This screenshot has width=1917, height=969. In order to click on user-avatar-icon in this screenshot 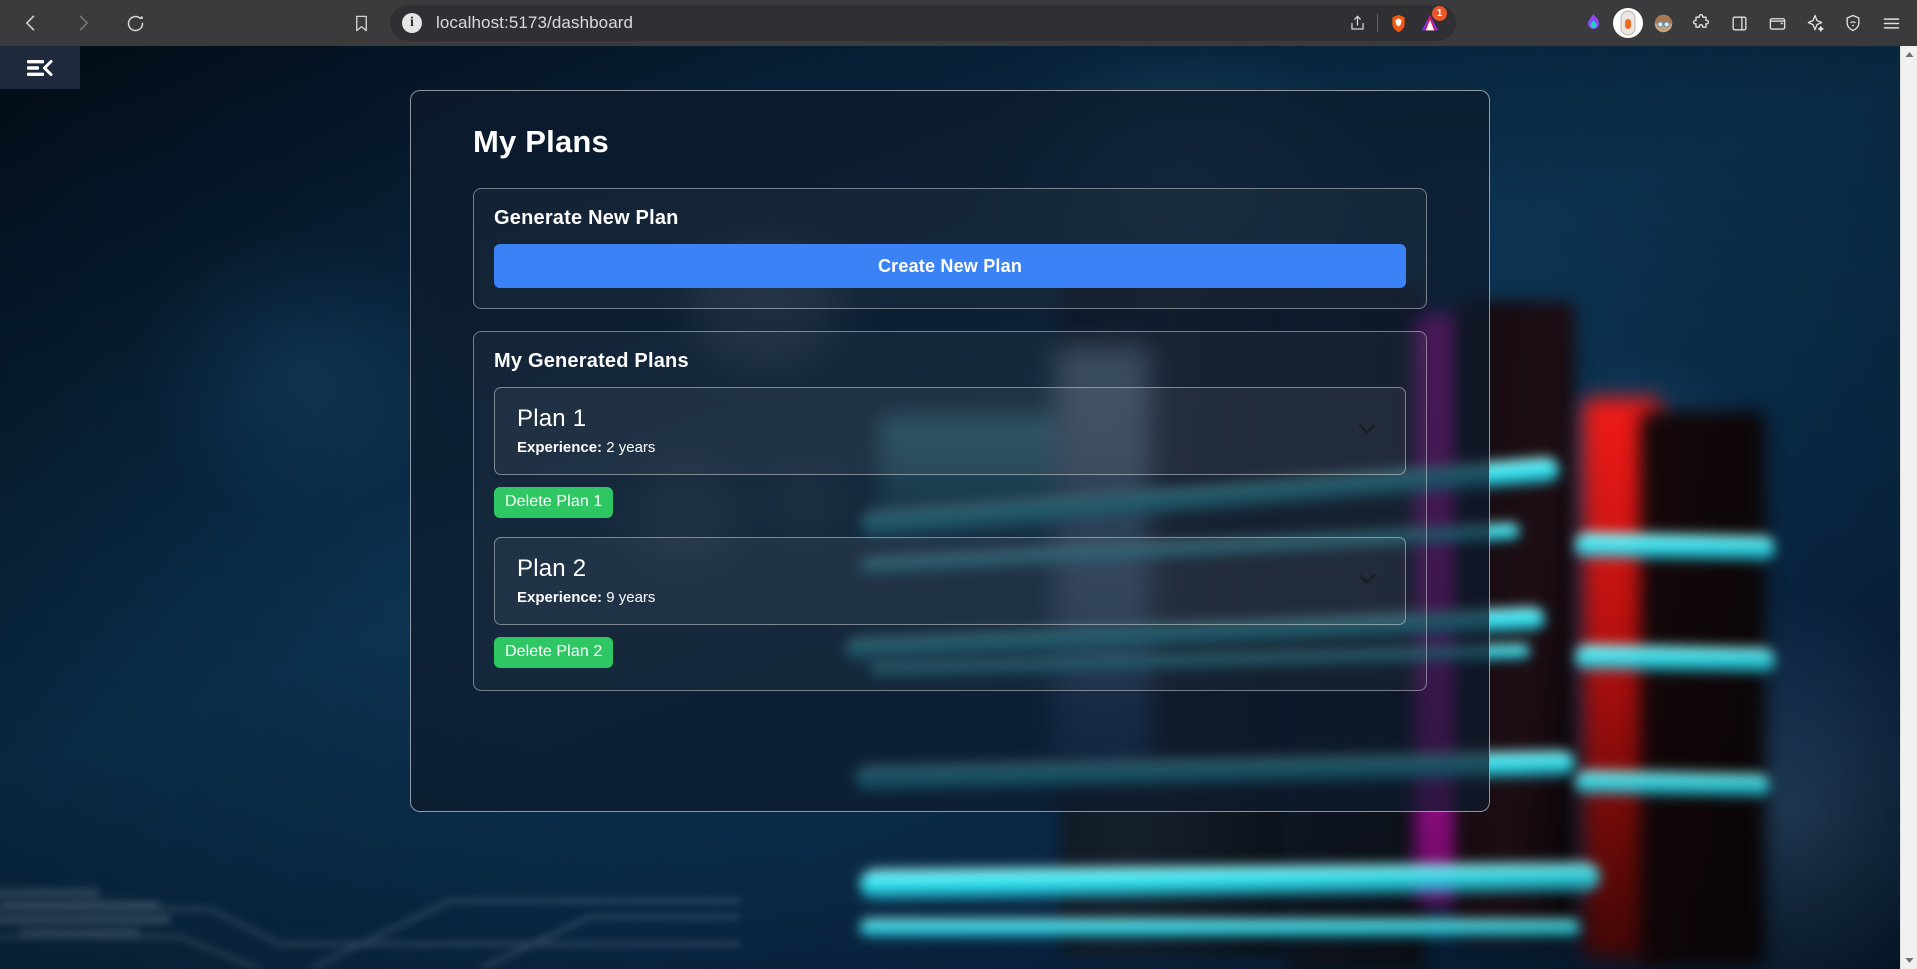, I will do `click(1663, 23)`.